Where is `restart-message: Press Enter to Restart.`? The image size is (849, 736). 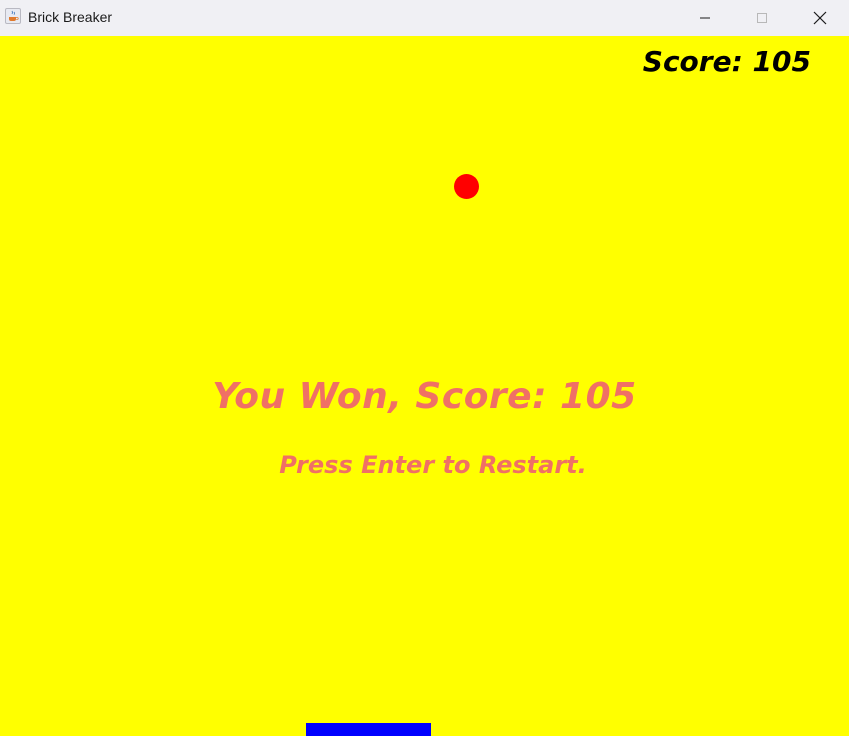
restart-message: Press Enter to Restart. is located at coordinates (433, 465).